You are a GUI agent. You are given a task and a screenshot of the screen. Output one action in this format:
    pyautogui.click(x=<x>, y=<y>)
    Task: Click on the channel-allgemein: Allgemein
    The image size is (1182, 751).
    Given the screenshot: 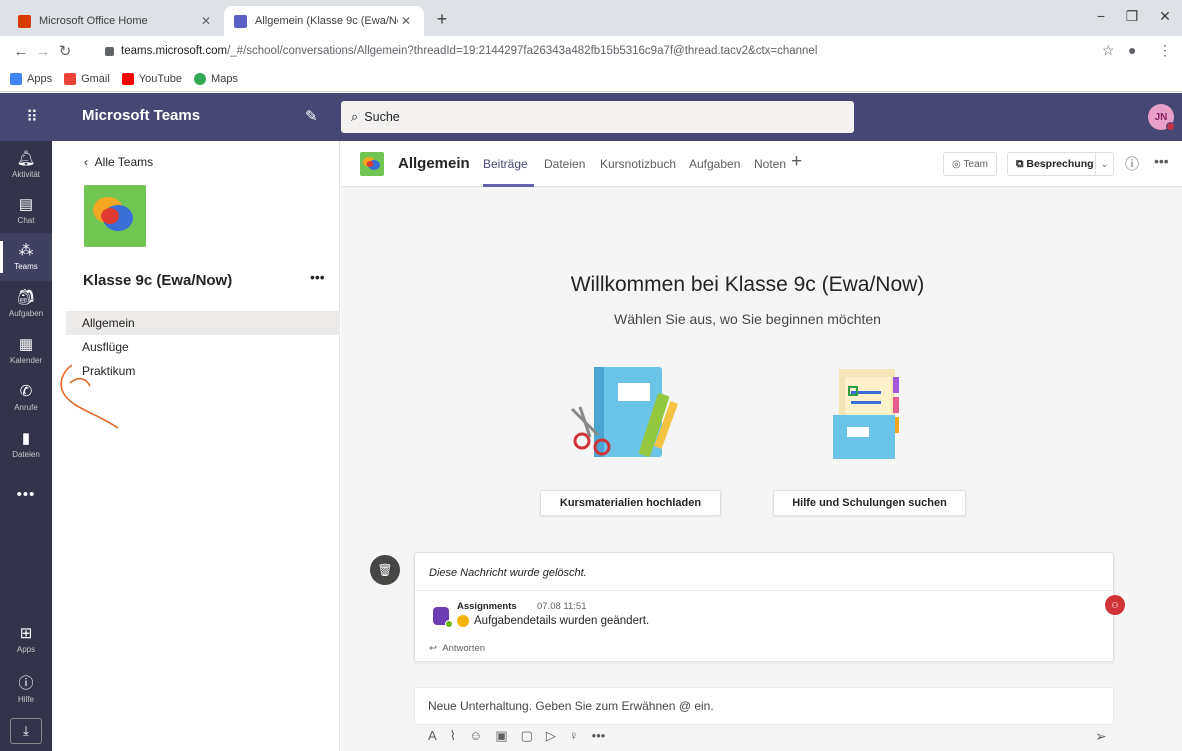 What is the action you would take?
    pyautogui.click(x=203, y=323)
    